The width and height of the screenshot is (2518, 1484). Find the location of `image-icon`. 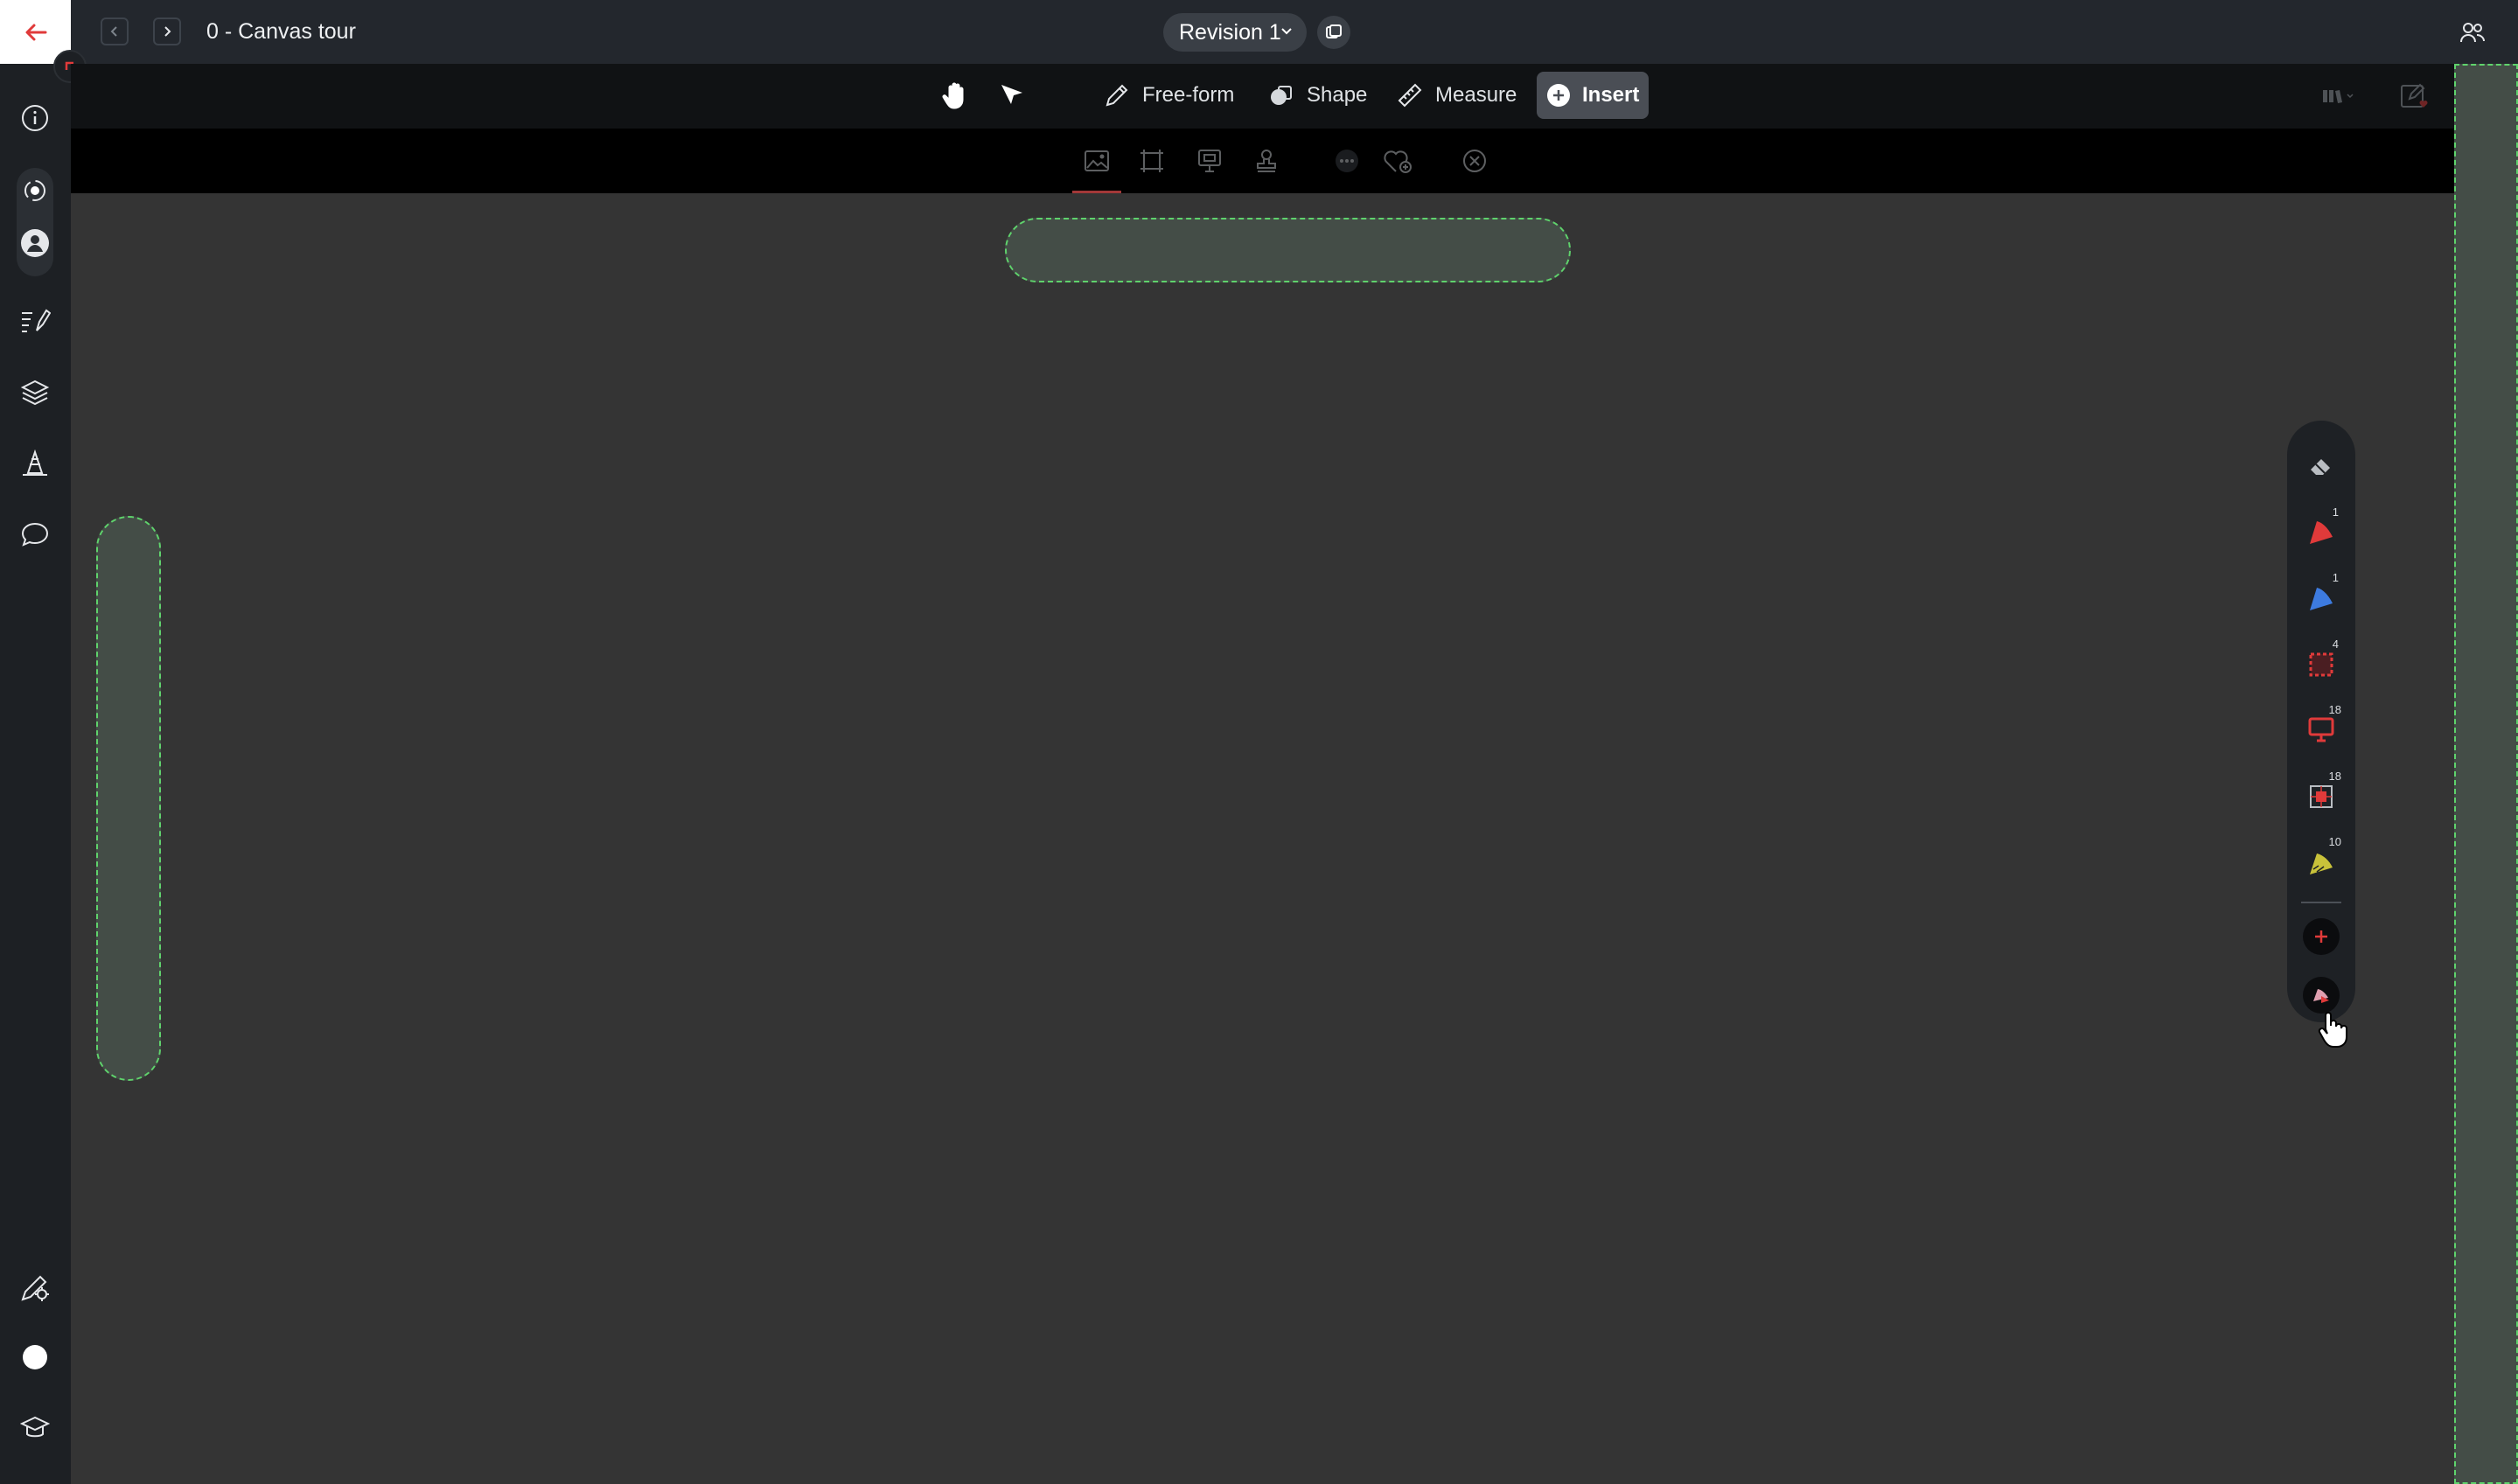

image-icon is located at coordinates (1097, 160).